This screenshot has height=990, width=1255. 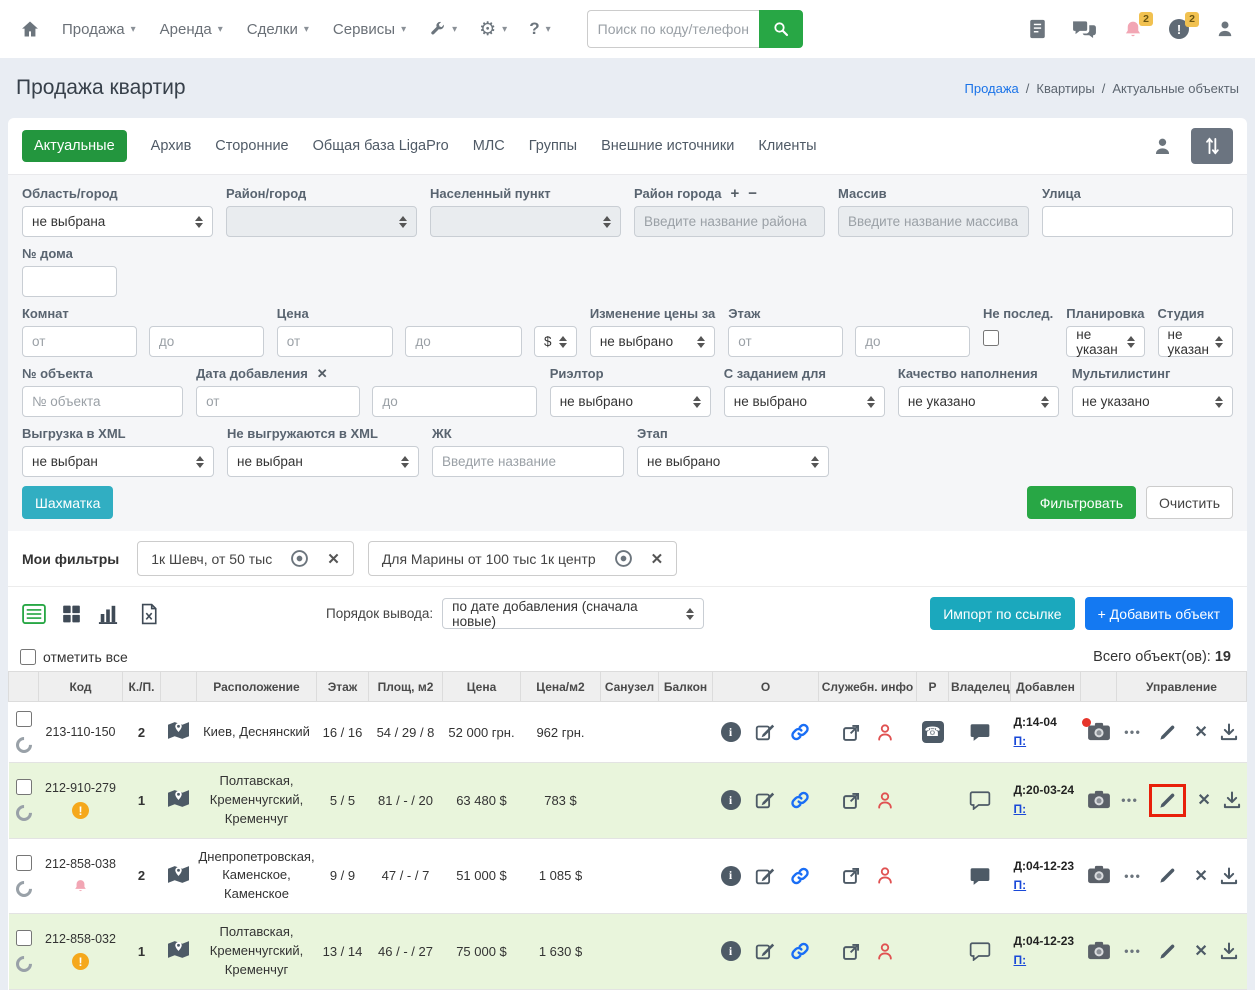 I want to click on clear-date-icon: ✕, so click(x=322, y=373).